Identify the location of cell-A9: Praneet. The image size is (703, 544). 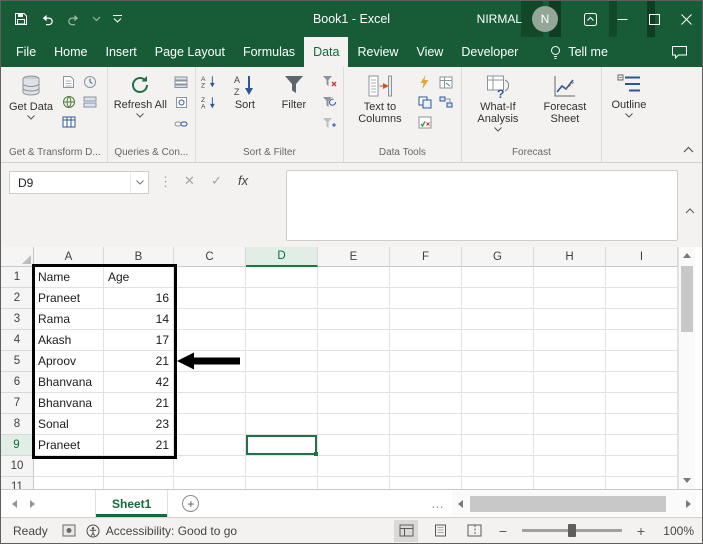
(69, 445).